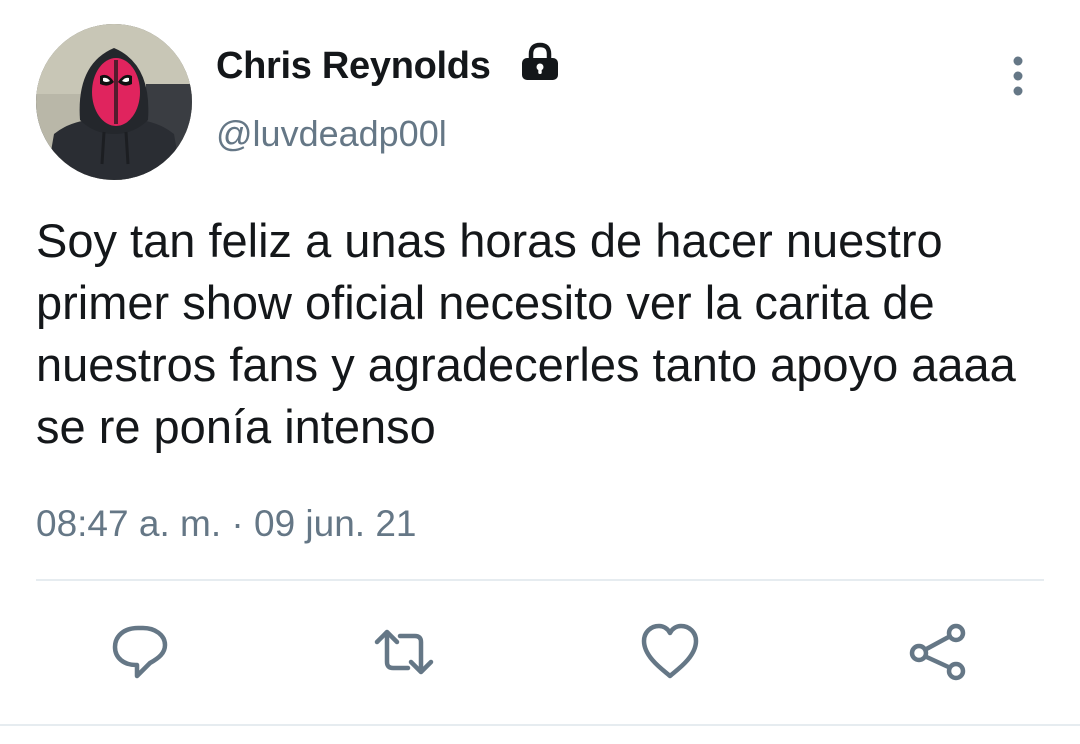 This screenshot has height=744, width=1080. I want to click on reply-icon, so click(140, 652).